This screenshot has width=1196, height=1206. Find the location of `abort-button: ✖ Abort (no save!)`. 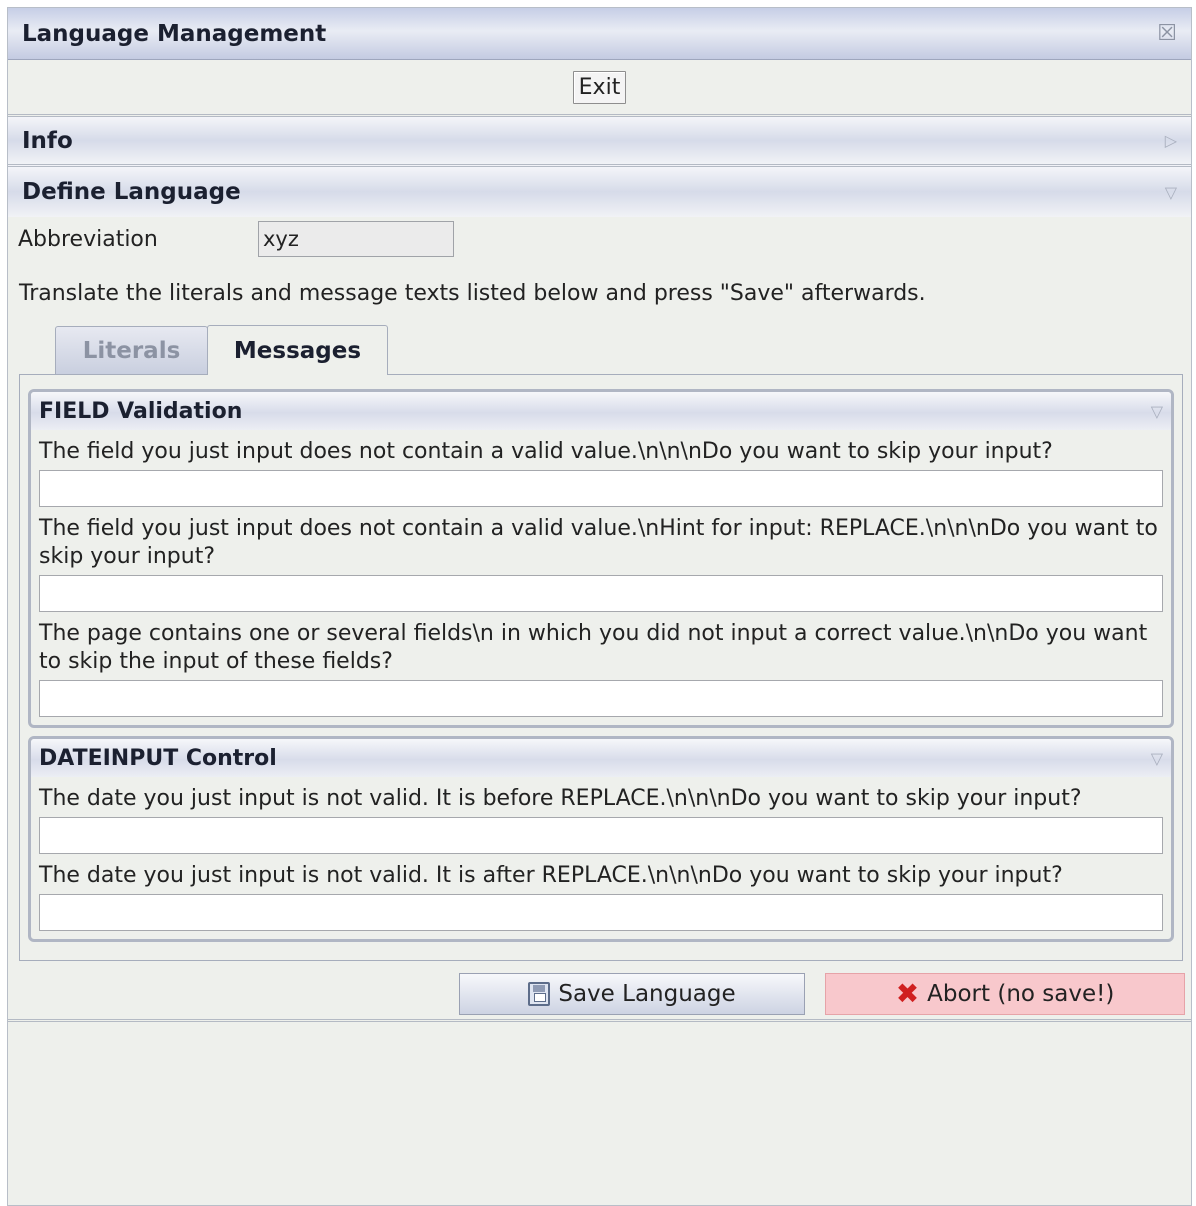

abort-button: ✖ Abort (no save!) is located at coordinates (1005, 994).